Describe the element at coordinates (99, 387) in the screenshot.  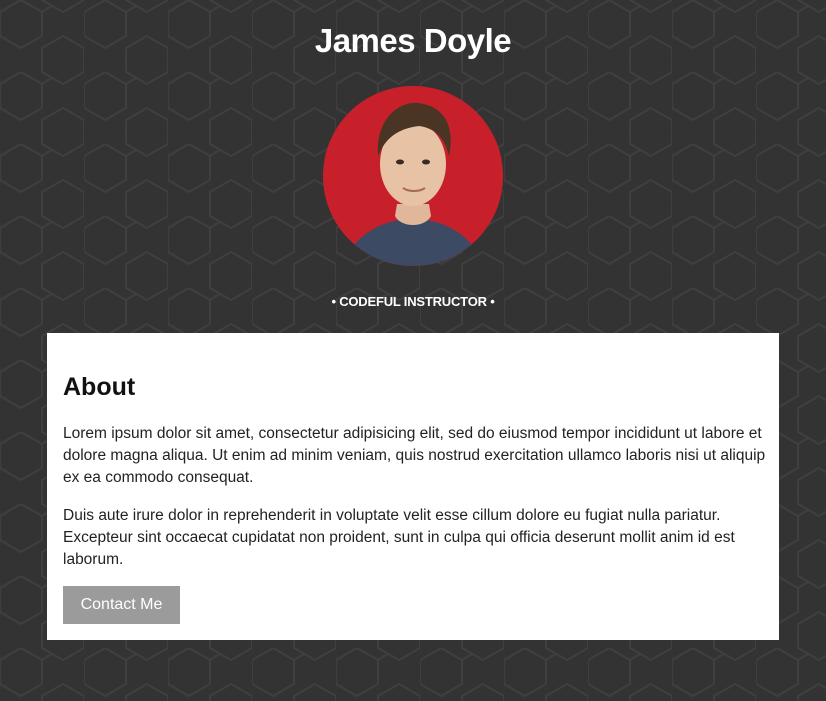
I see `about-heading: About` at that location.